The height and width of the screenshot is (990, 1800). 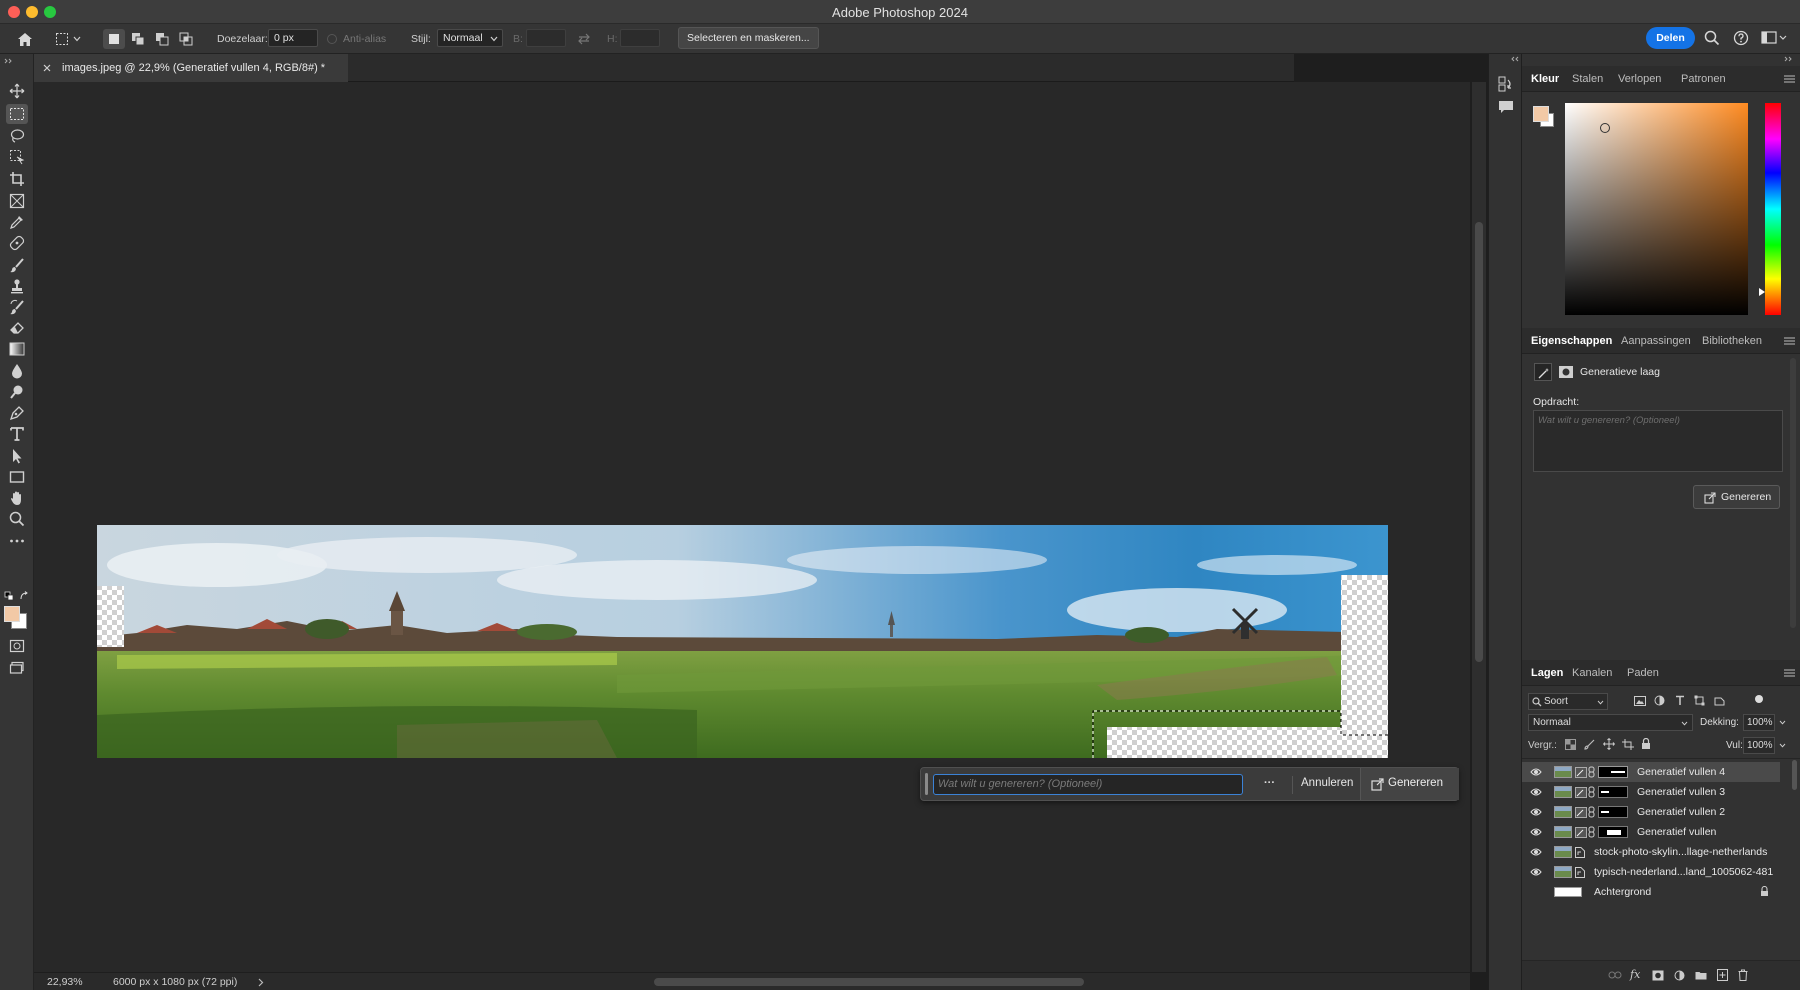 I want to click on zoom-tool, so click(x=17, y=519).